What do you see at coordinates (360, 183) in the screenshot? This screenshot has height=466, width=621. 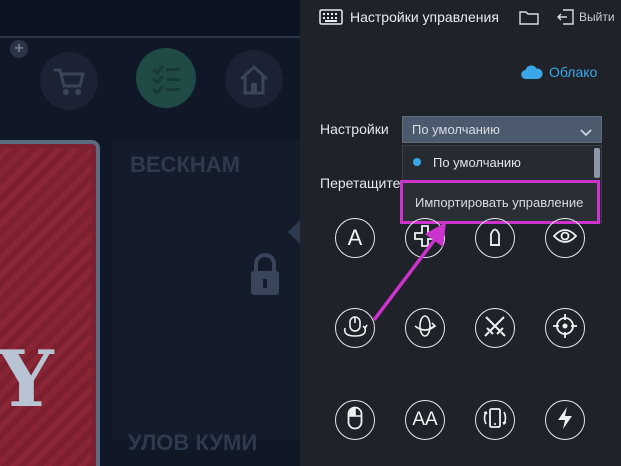 I see `drag-hint: Перетащите` at bounding box center [360, 183].